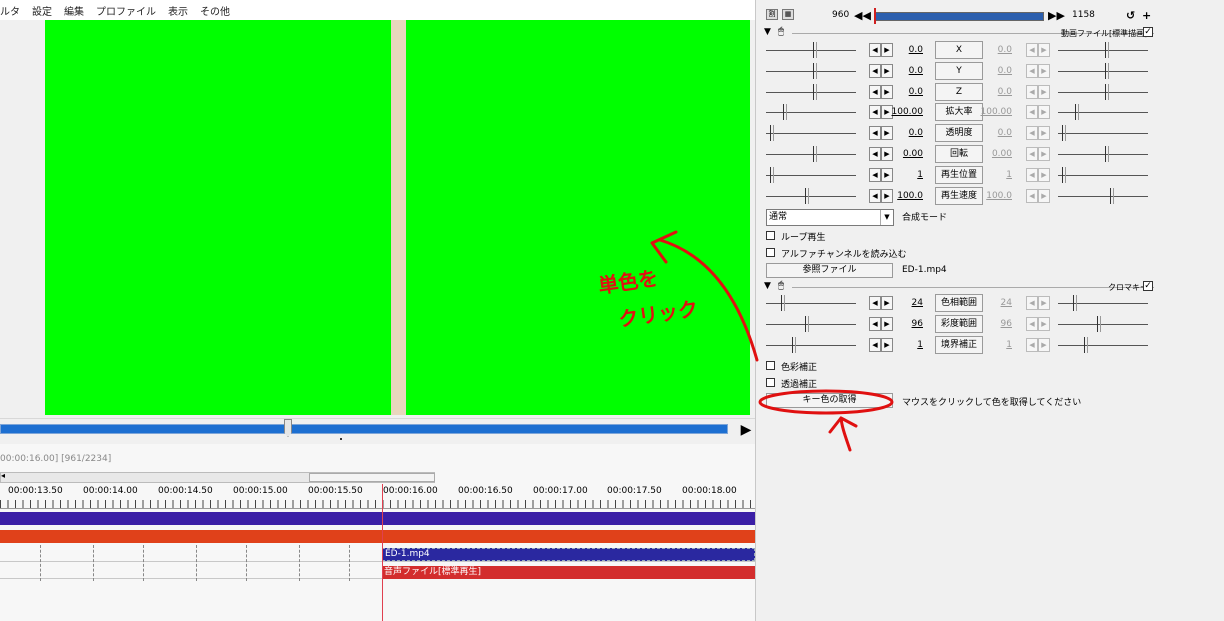 This screenshot has height=621, width=1224. What do you see at coordinates (1130, 15) in the screenshot?
I see `refresh-icon: ↺` at bounding box center [1130, 15].